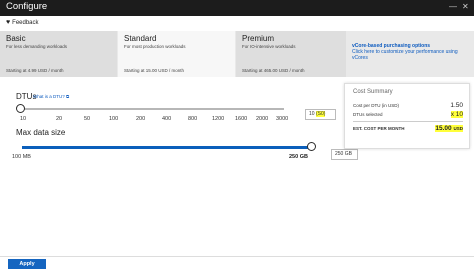  I want to click on est-cost-value: 15.00 USD, so click(449, 128).